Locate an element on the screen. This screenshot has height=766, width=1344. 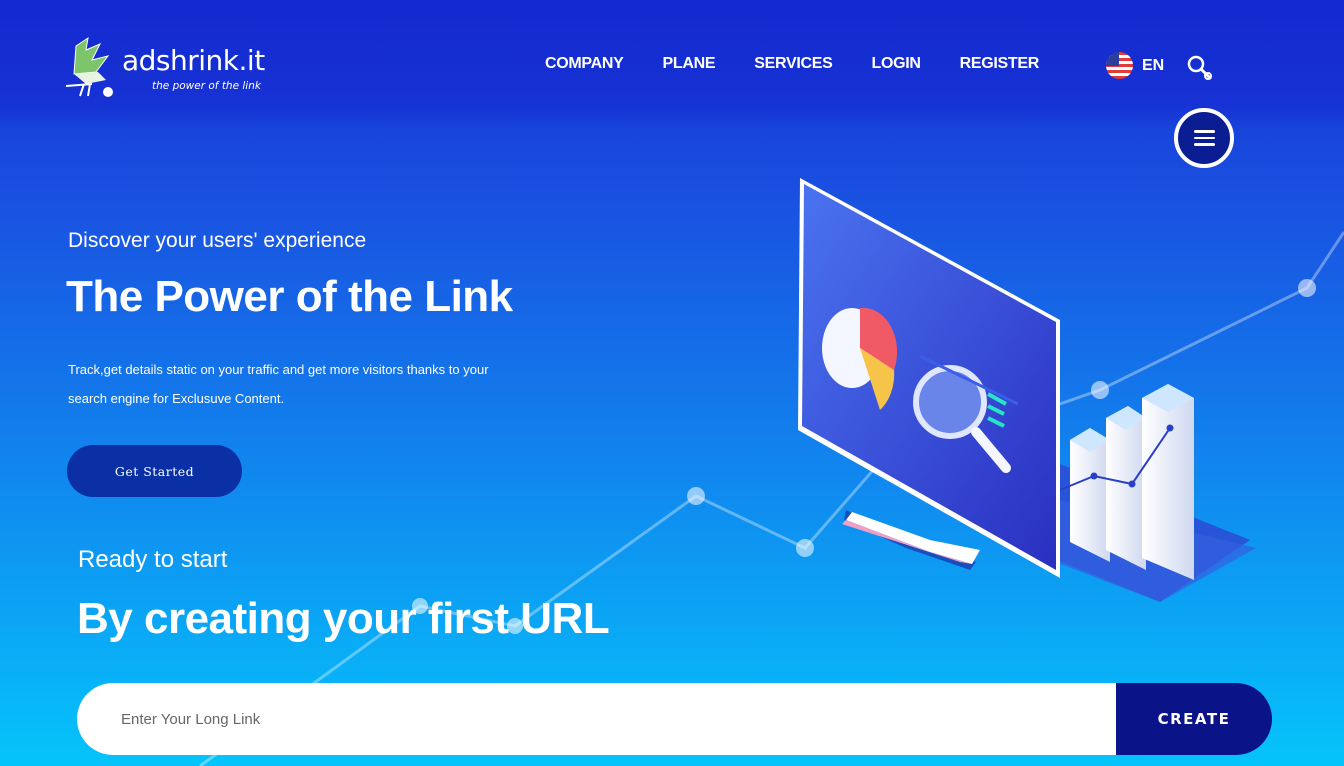
brand-logo: adshrink.it the power of the link is located at coordinates (165, 67).